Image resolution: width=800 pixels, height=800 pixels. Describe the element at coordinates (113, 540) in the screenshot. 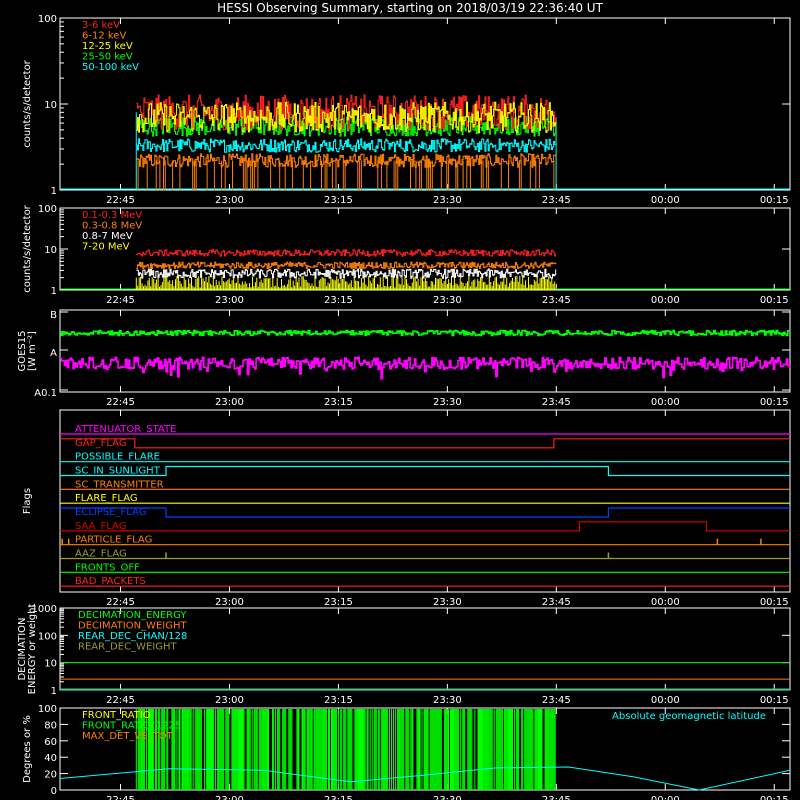

I see `flag-label: PARTICLE_FLAG` at that location.